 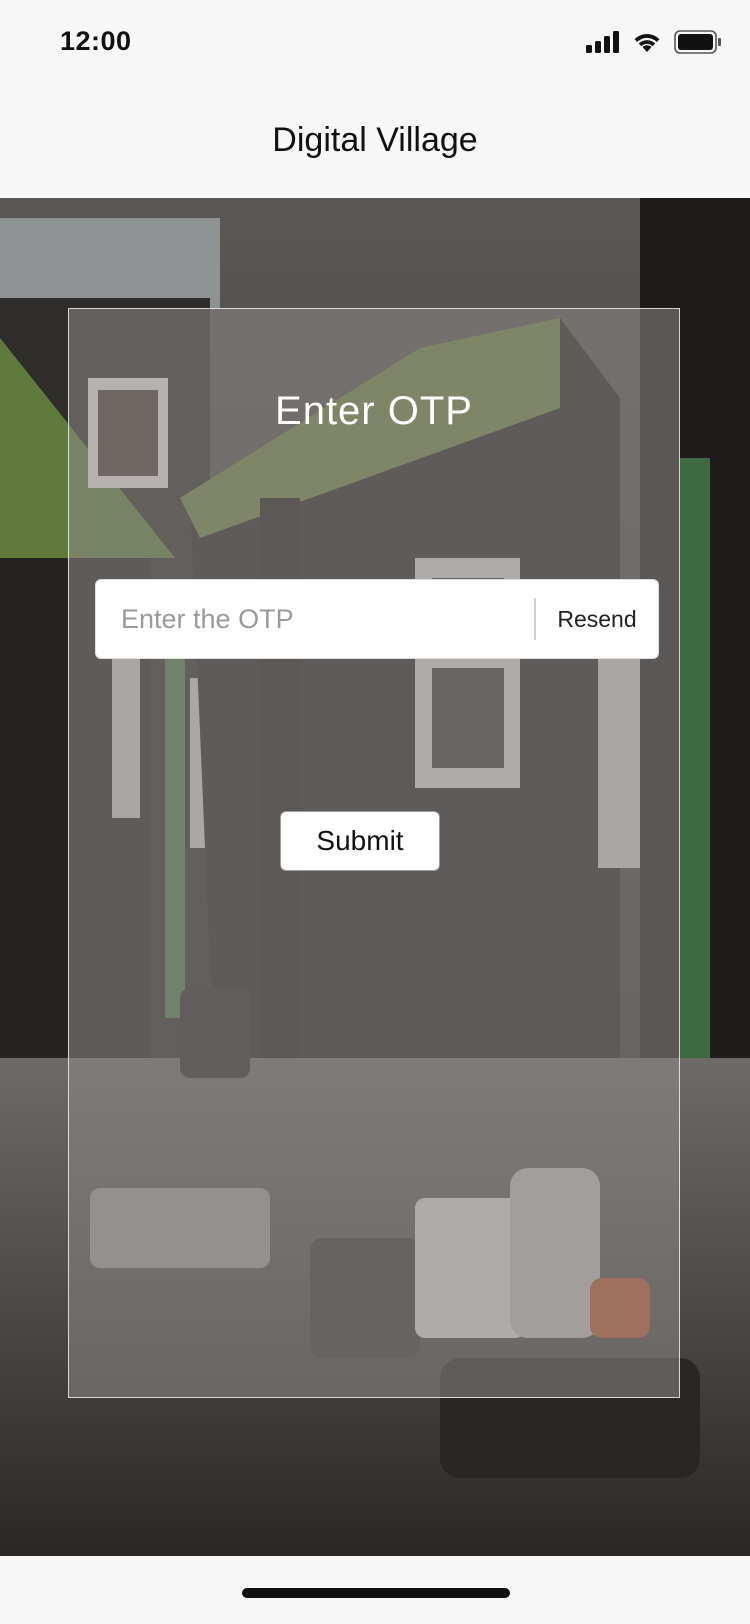 I want to click on card-title: Enter OTP, so click(x=374, y=411).